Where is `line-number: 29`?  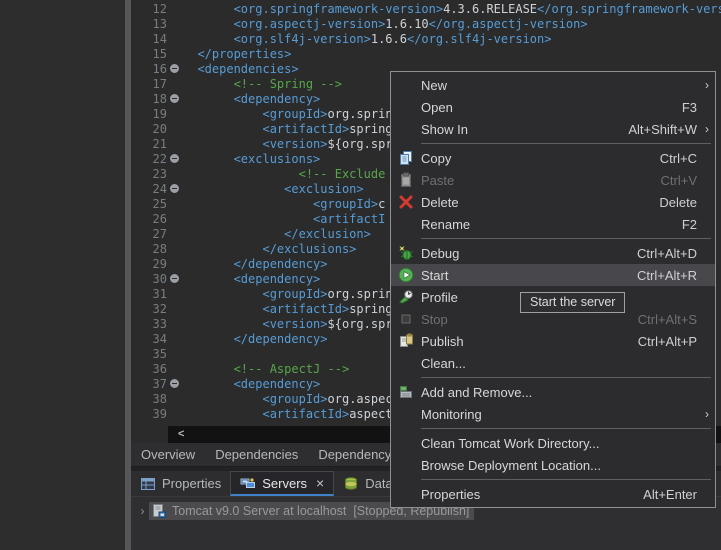 line-number: 29 is located at coordinates (159, 264).